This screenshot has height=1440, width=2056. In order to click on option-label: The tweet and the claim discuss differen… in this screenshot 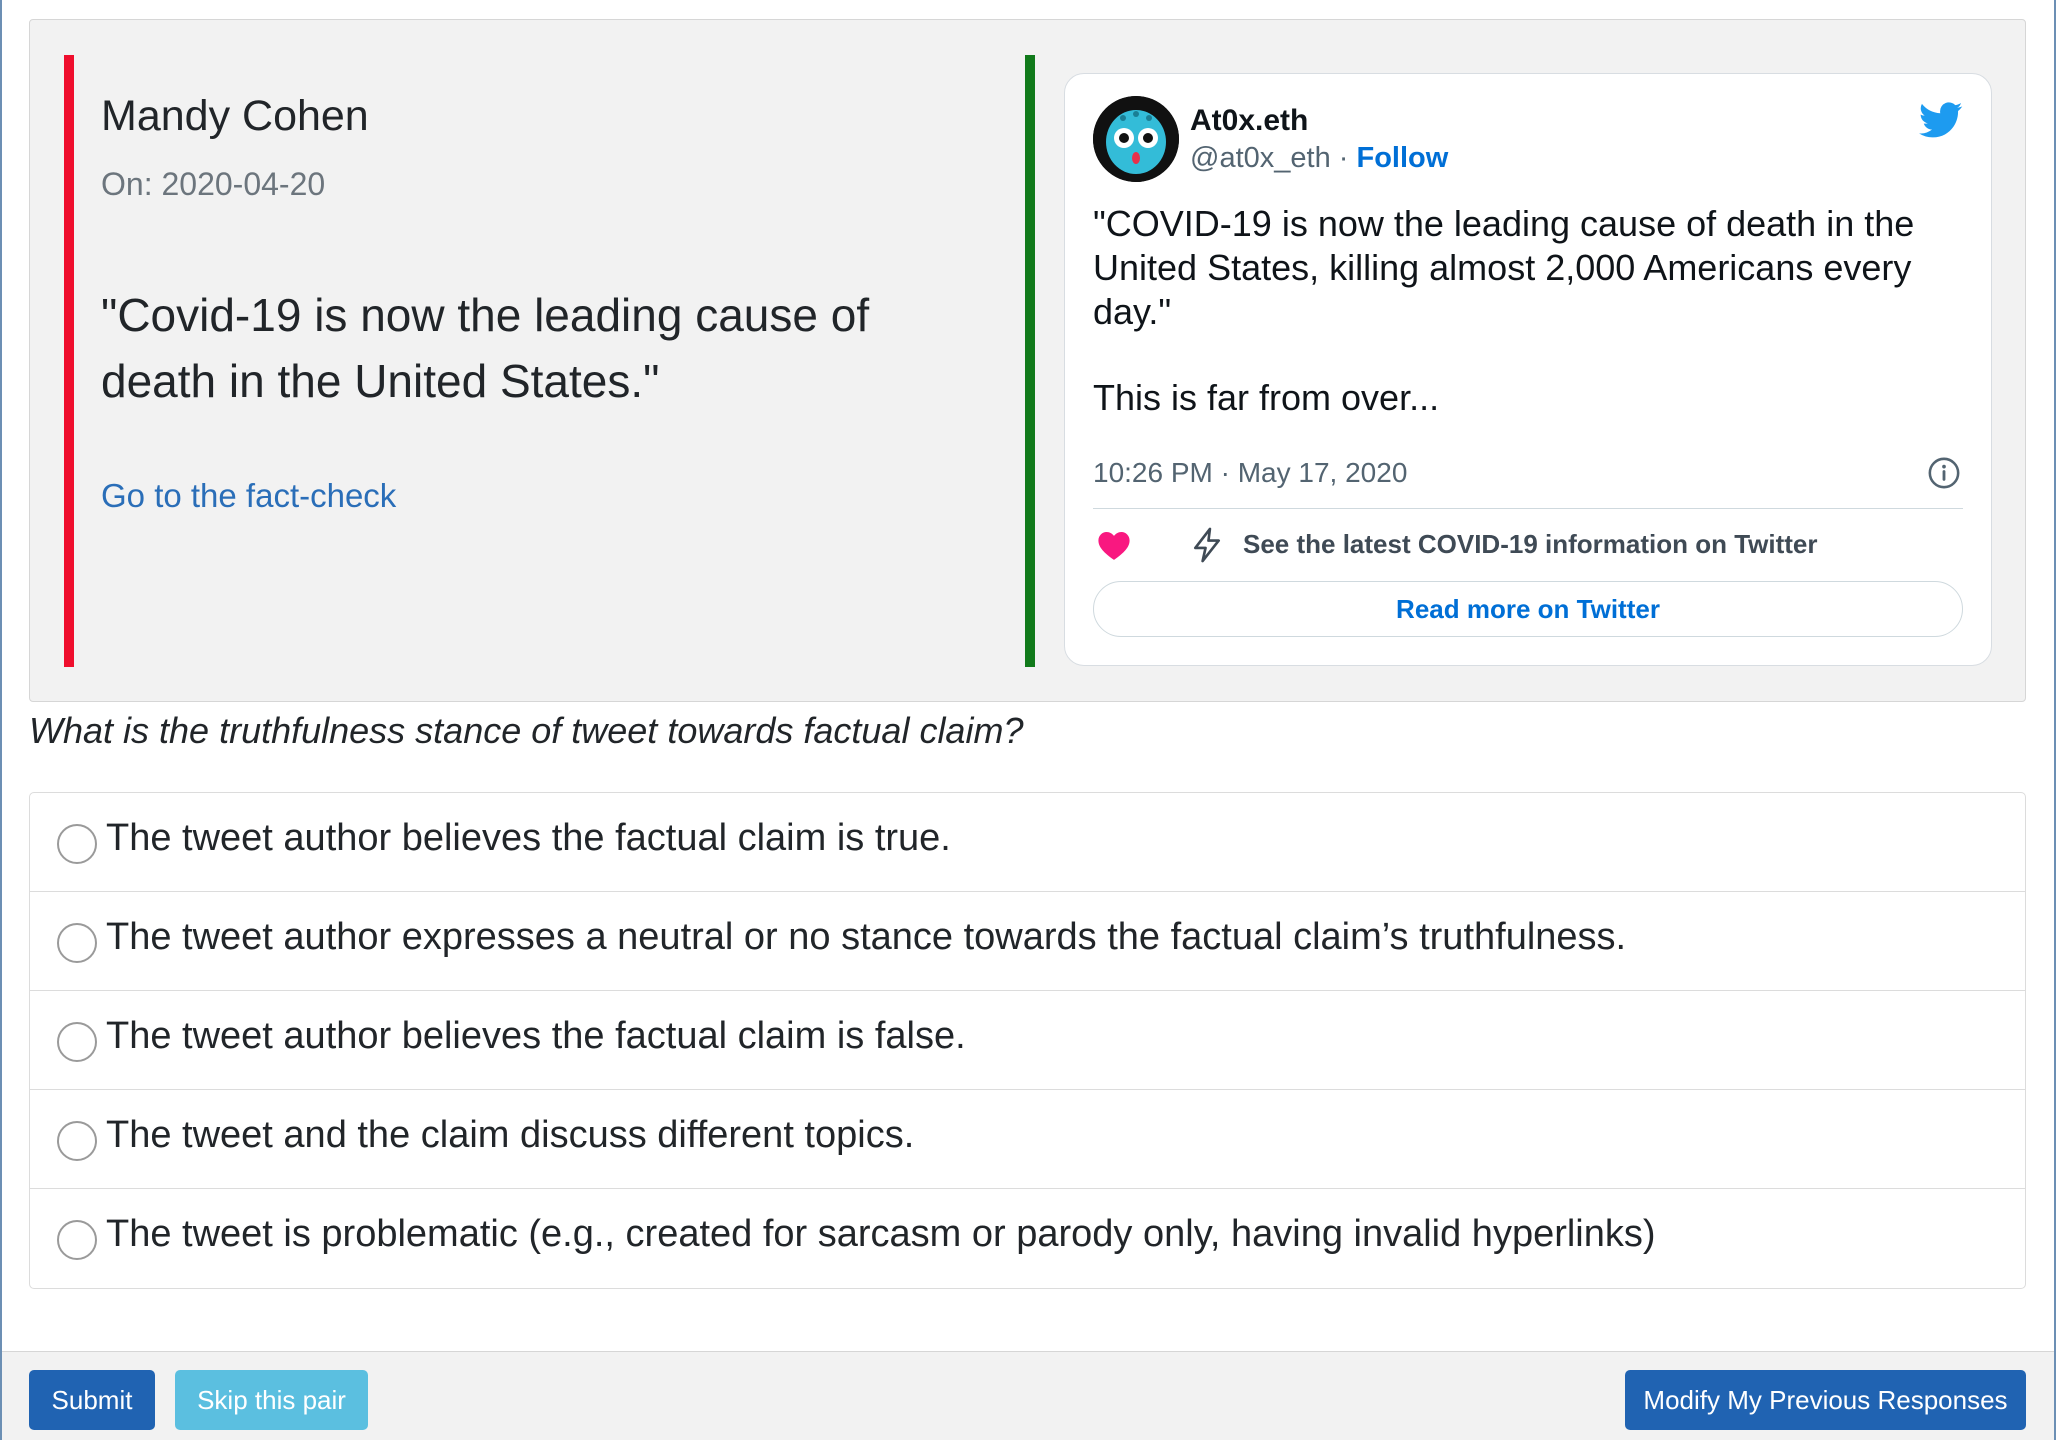, I will do `click(510, 1135)`.